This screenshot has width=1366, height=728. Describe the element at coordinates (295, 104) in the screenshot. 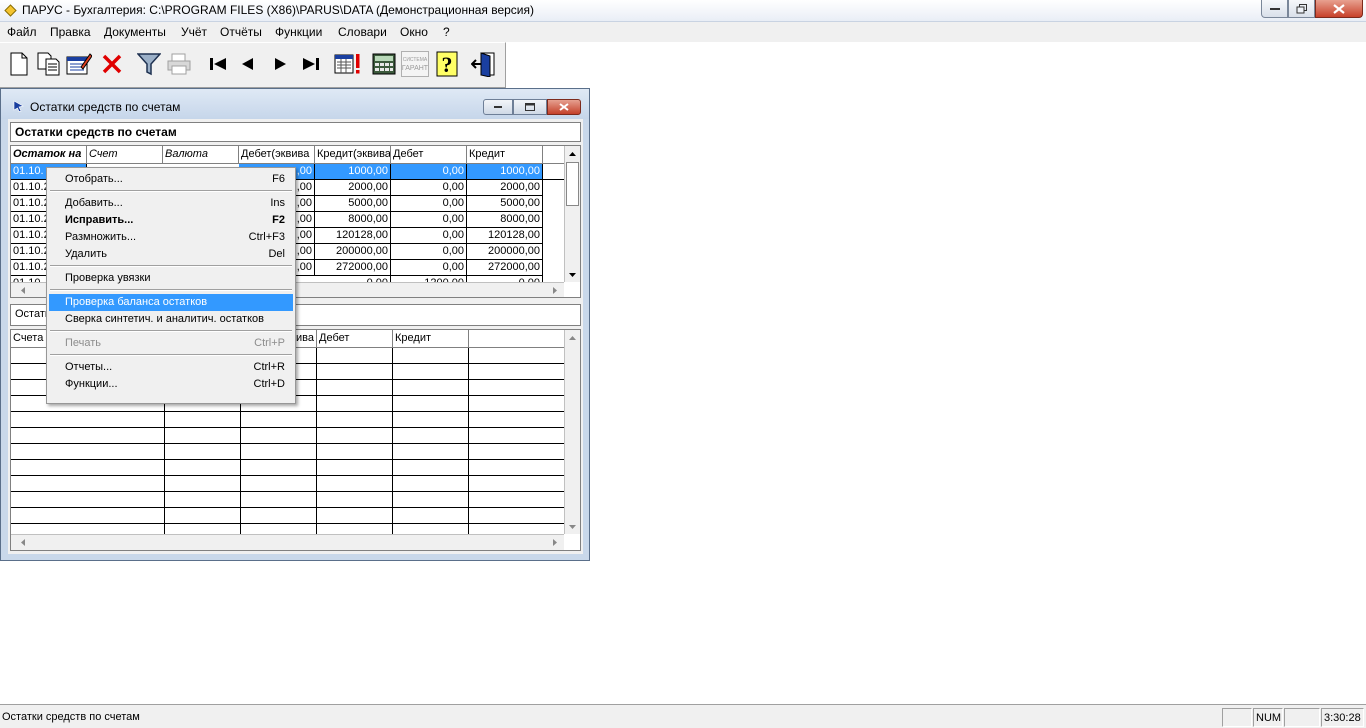

I see `child-title-bar: Остатки средств по счетам` at that location.